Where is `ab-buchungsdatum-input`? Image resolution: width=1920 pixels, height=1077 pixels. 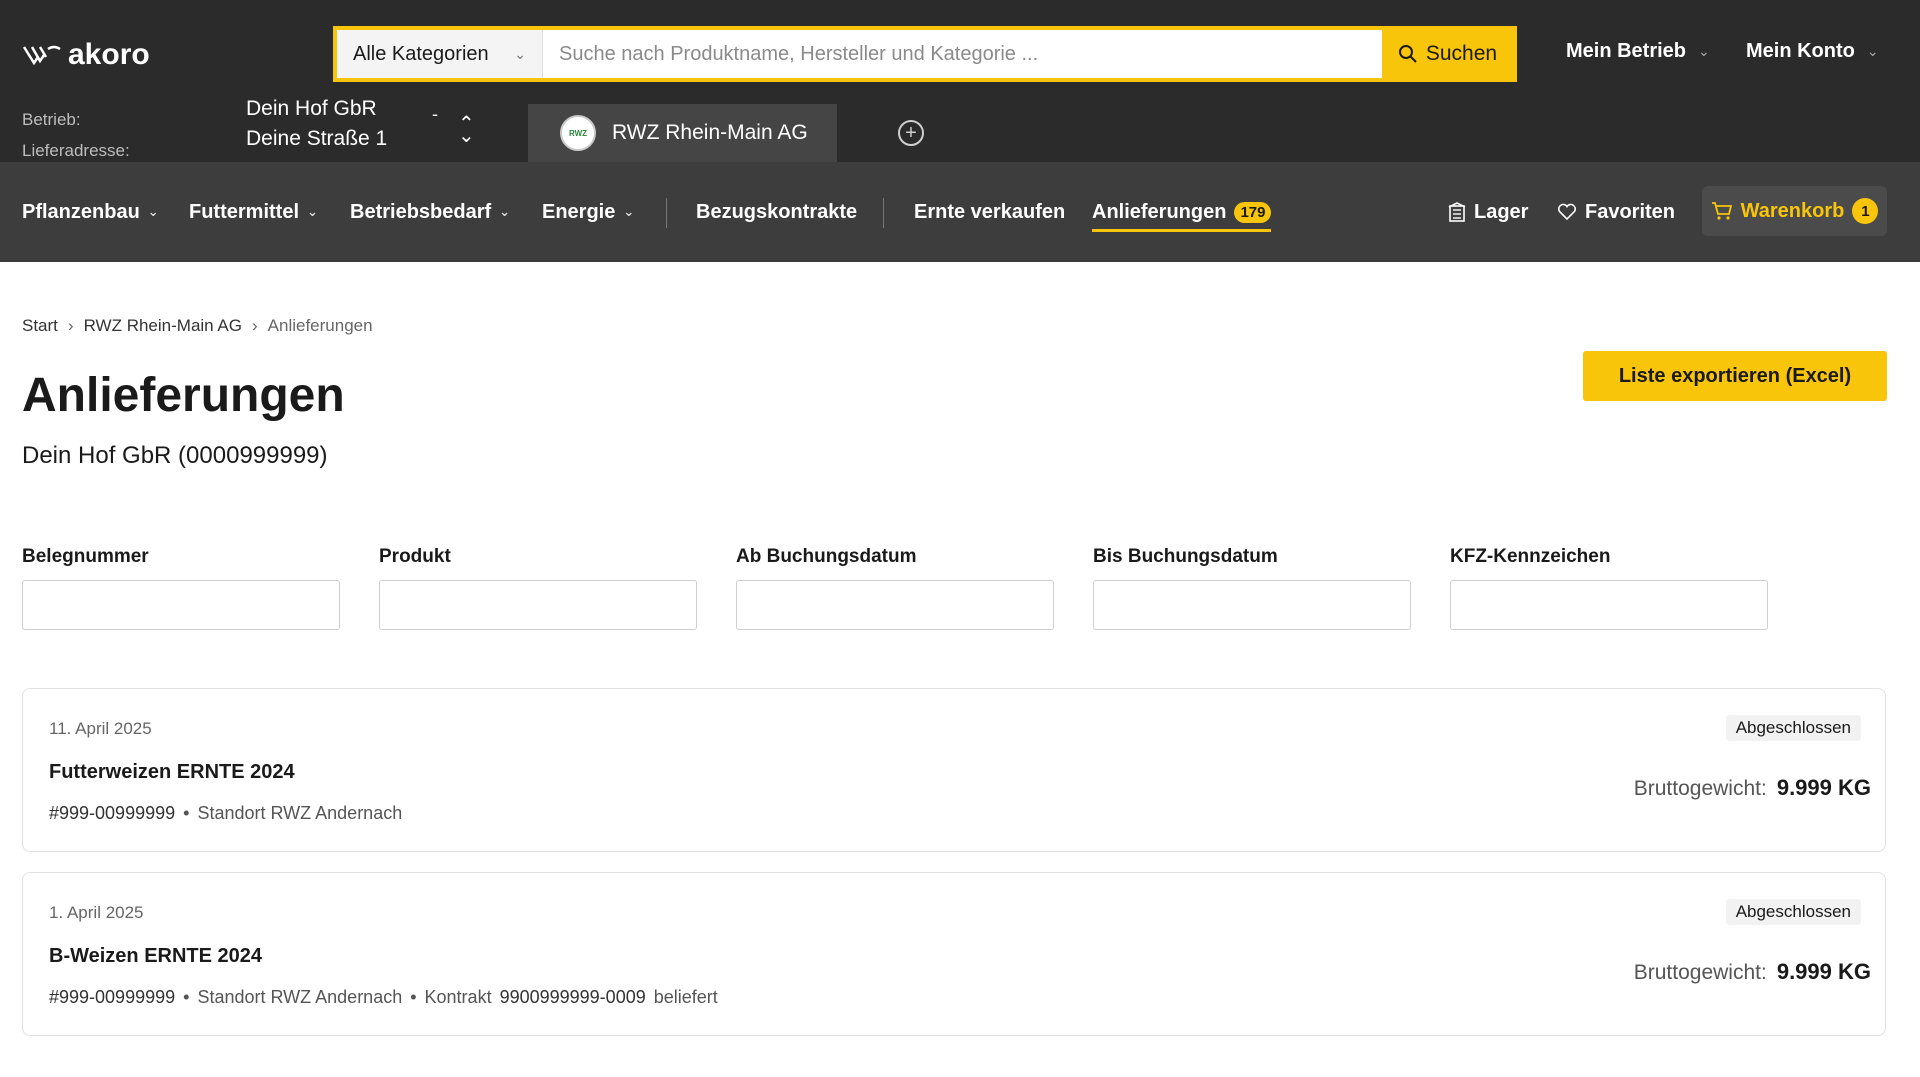 ab-buchungsdatum-input is located at coordinates (895, 605).